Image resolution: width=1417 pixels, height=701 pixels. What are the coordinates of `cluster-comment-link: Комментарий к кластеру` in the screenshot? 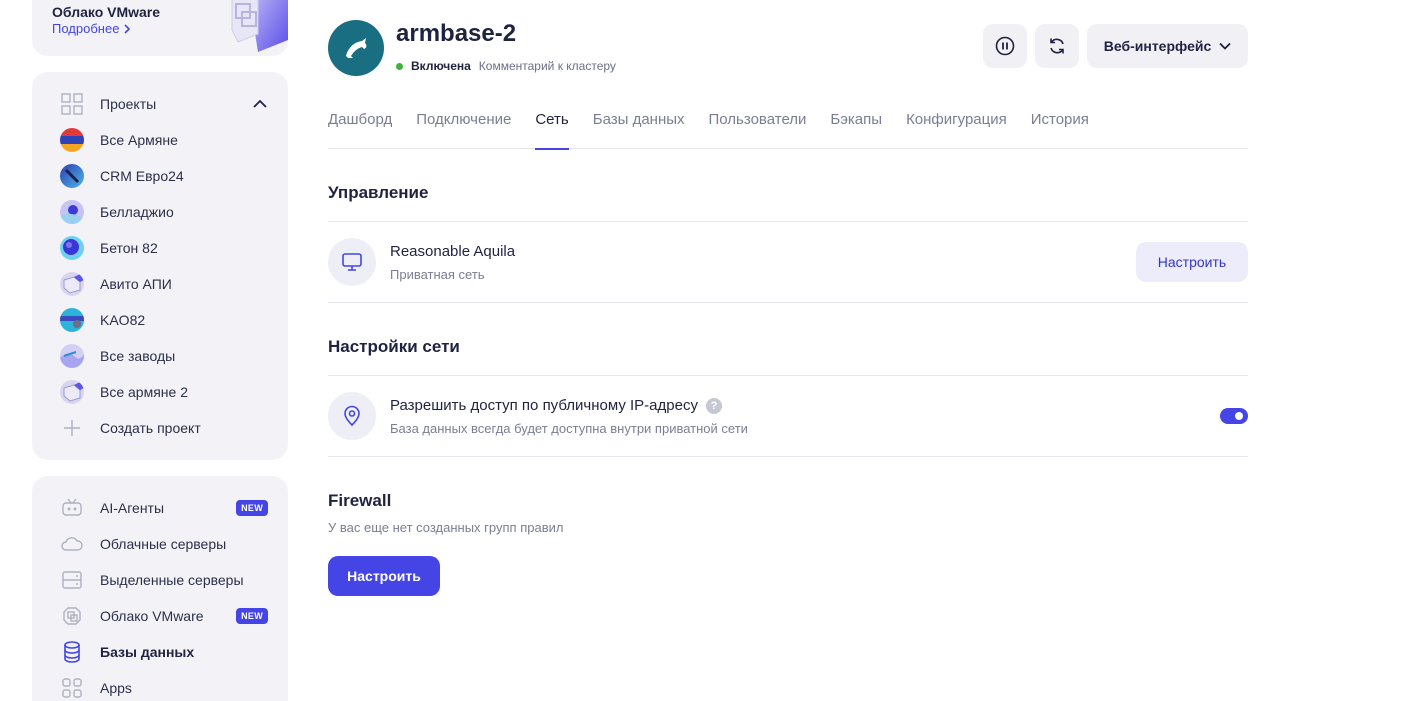 It's located at (547, 66).